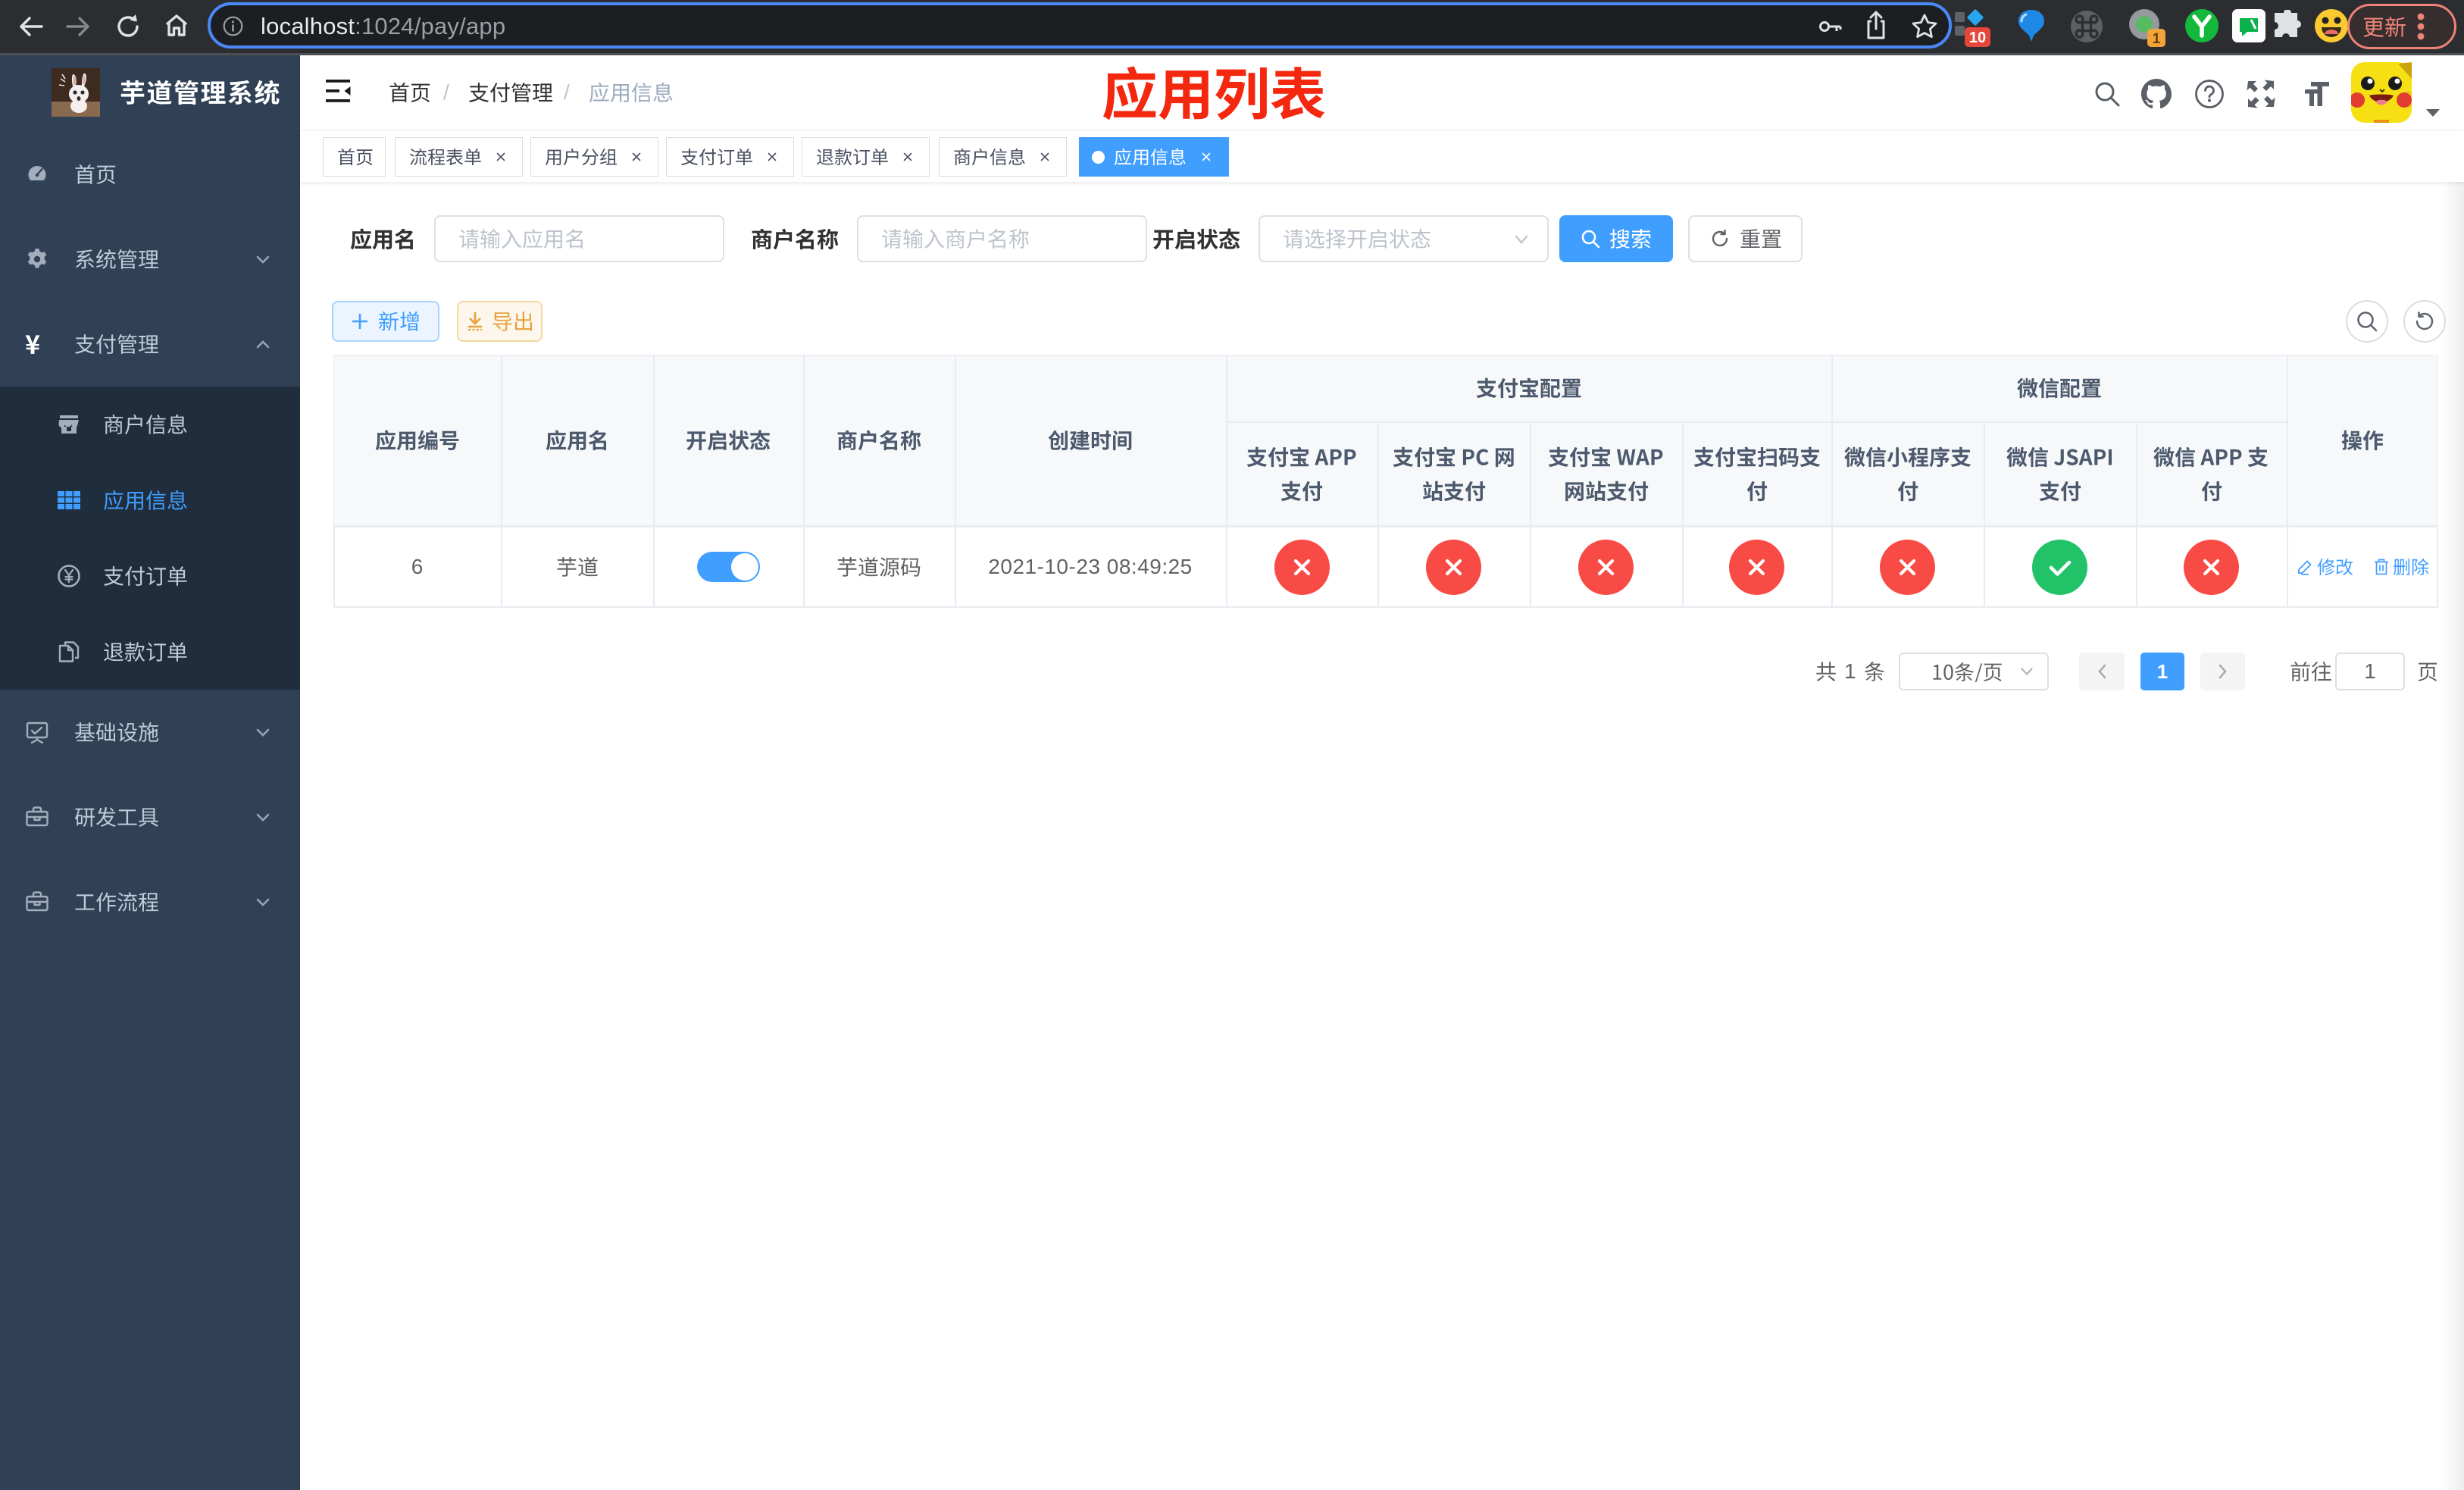  What do you see at coordinates (1977, 38) in the screenshot?
I see `svg-text: 10` at bounding box center [1977, 38].